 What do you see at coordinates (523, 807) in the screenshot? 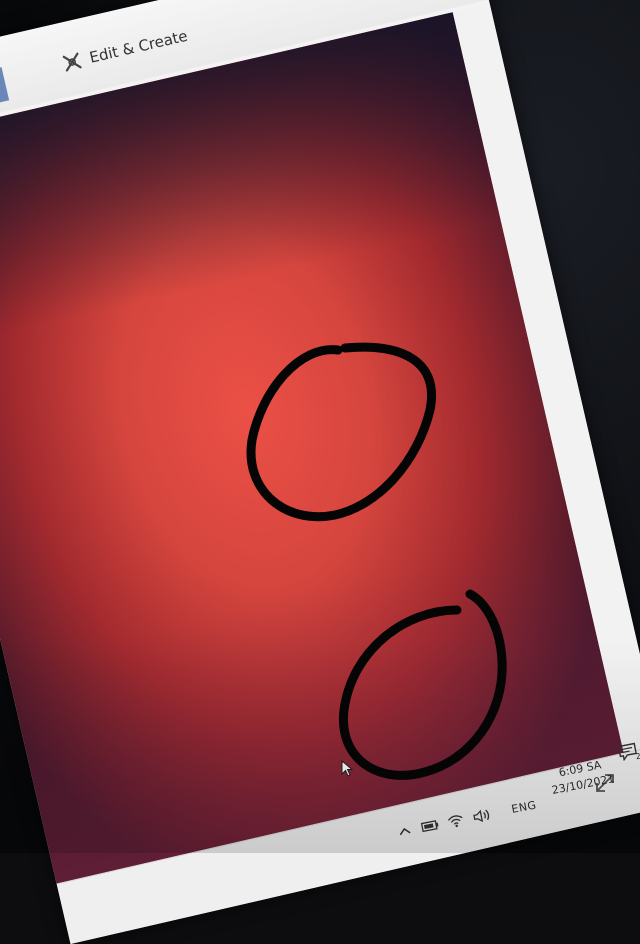
I see `language-indicator: ENG` at bounding box center [523, 807].